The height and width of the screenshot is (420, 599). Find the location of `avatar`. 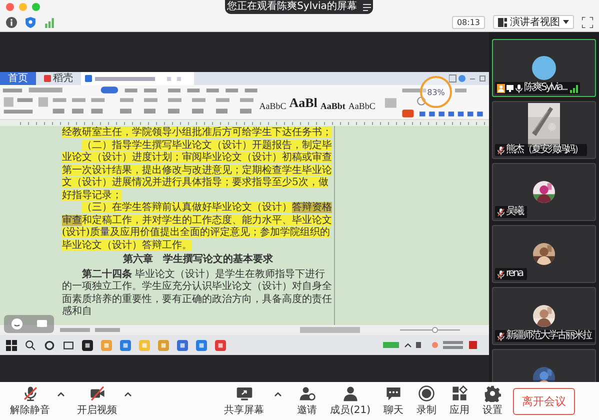

avatar is located at coordinates (544, 68).